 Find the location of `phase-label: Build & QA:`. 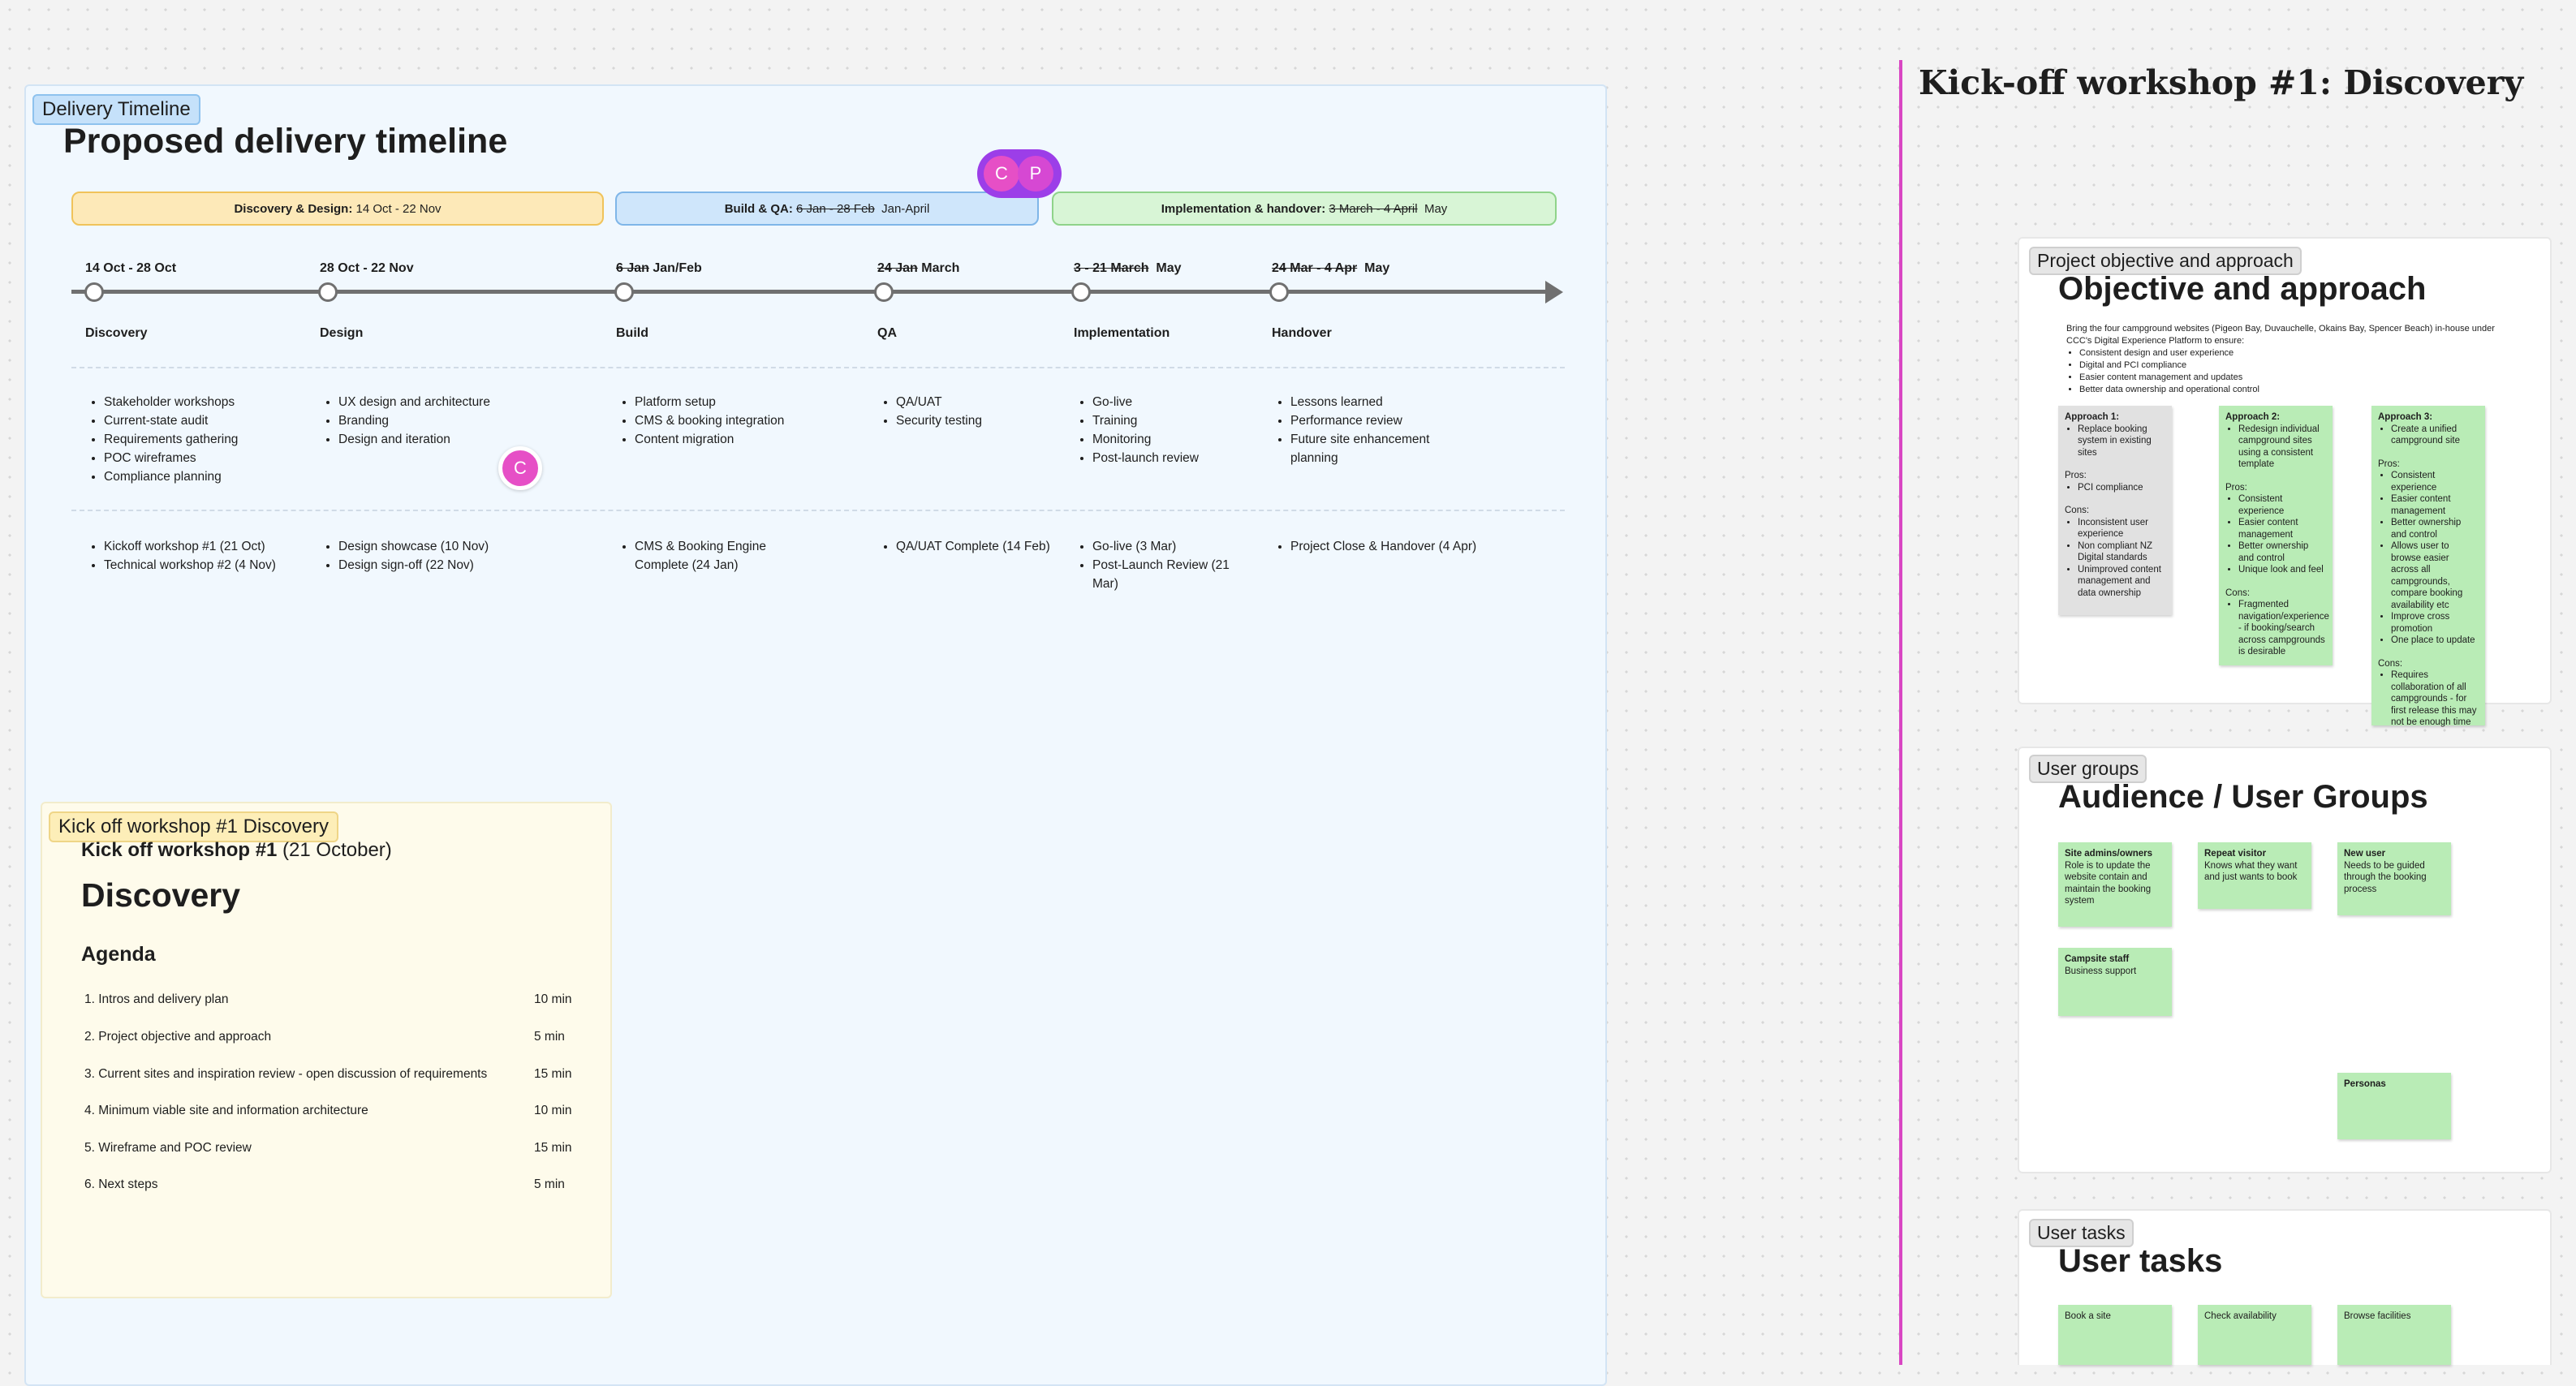

phase-label: Build & QA: is located at coordinates (759, 208).